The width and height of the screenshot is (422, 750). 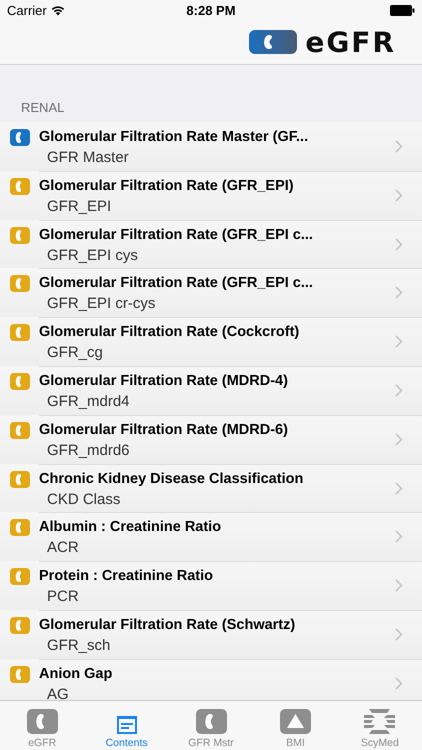 I want to click on battery-icon, so click(x=402, y=10).